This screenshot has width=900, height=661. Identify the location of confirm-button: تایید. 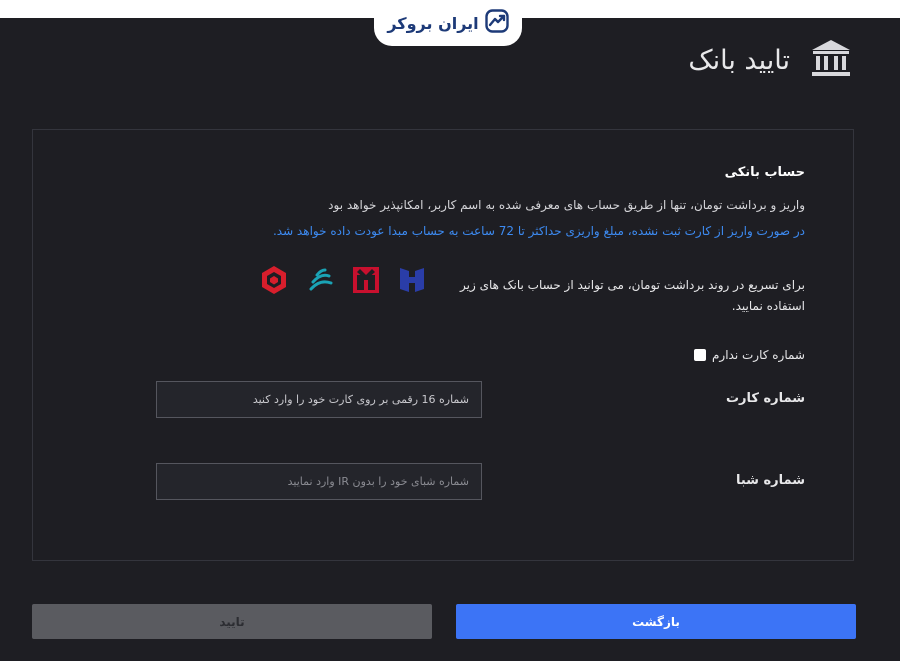
(232, 621).